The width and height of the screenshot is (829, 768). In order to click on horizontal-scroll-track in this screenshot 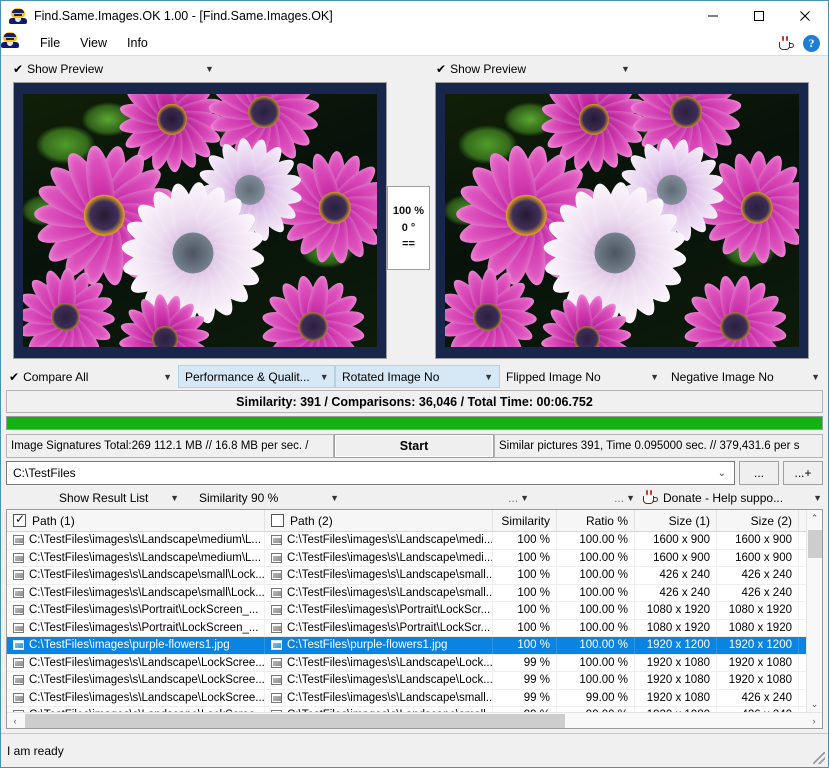, I will do `click(414, 721)`.